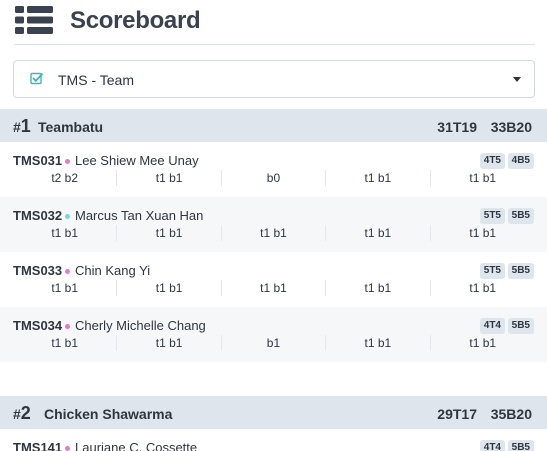 The height and width of the screenshot is (451, 547). What do you see at coordinates (135, 20) in the screenshot?
I see `page-title: Scoreboard` at bounding box center [135, 20].